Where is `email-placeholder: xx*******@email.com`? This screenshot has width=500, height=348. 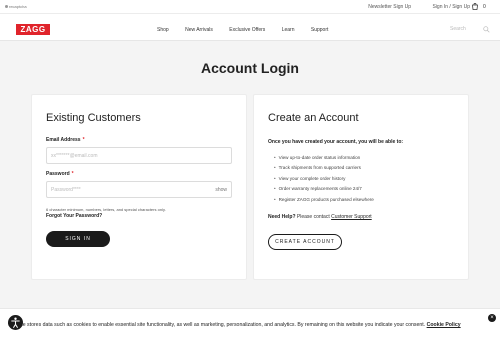
email-placeholder: xx*******@email.com is located at coordinates (74, 156).